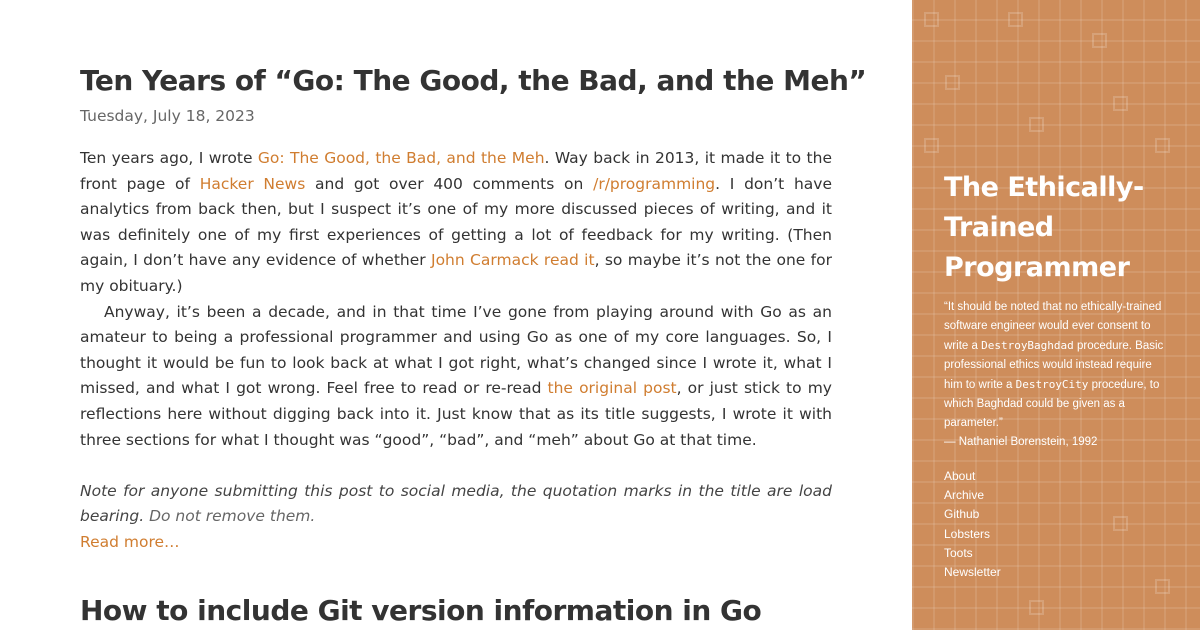  Describe the element at coordinates (654, 184) in the screenshot. I see `reddit-programming-link: /r/programming` at that location.